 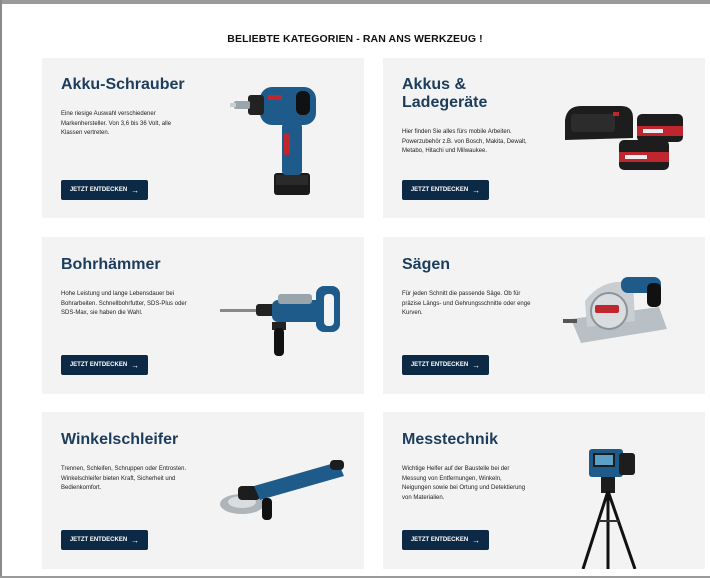 What do you see at coordinates (445, 93) in the screenshot?
I see `card-title: Akkus & Ladegeräte` at bounding box center [445, 93].